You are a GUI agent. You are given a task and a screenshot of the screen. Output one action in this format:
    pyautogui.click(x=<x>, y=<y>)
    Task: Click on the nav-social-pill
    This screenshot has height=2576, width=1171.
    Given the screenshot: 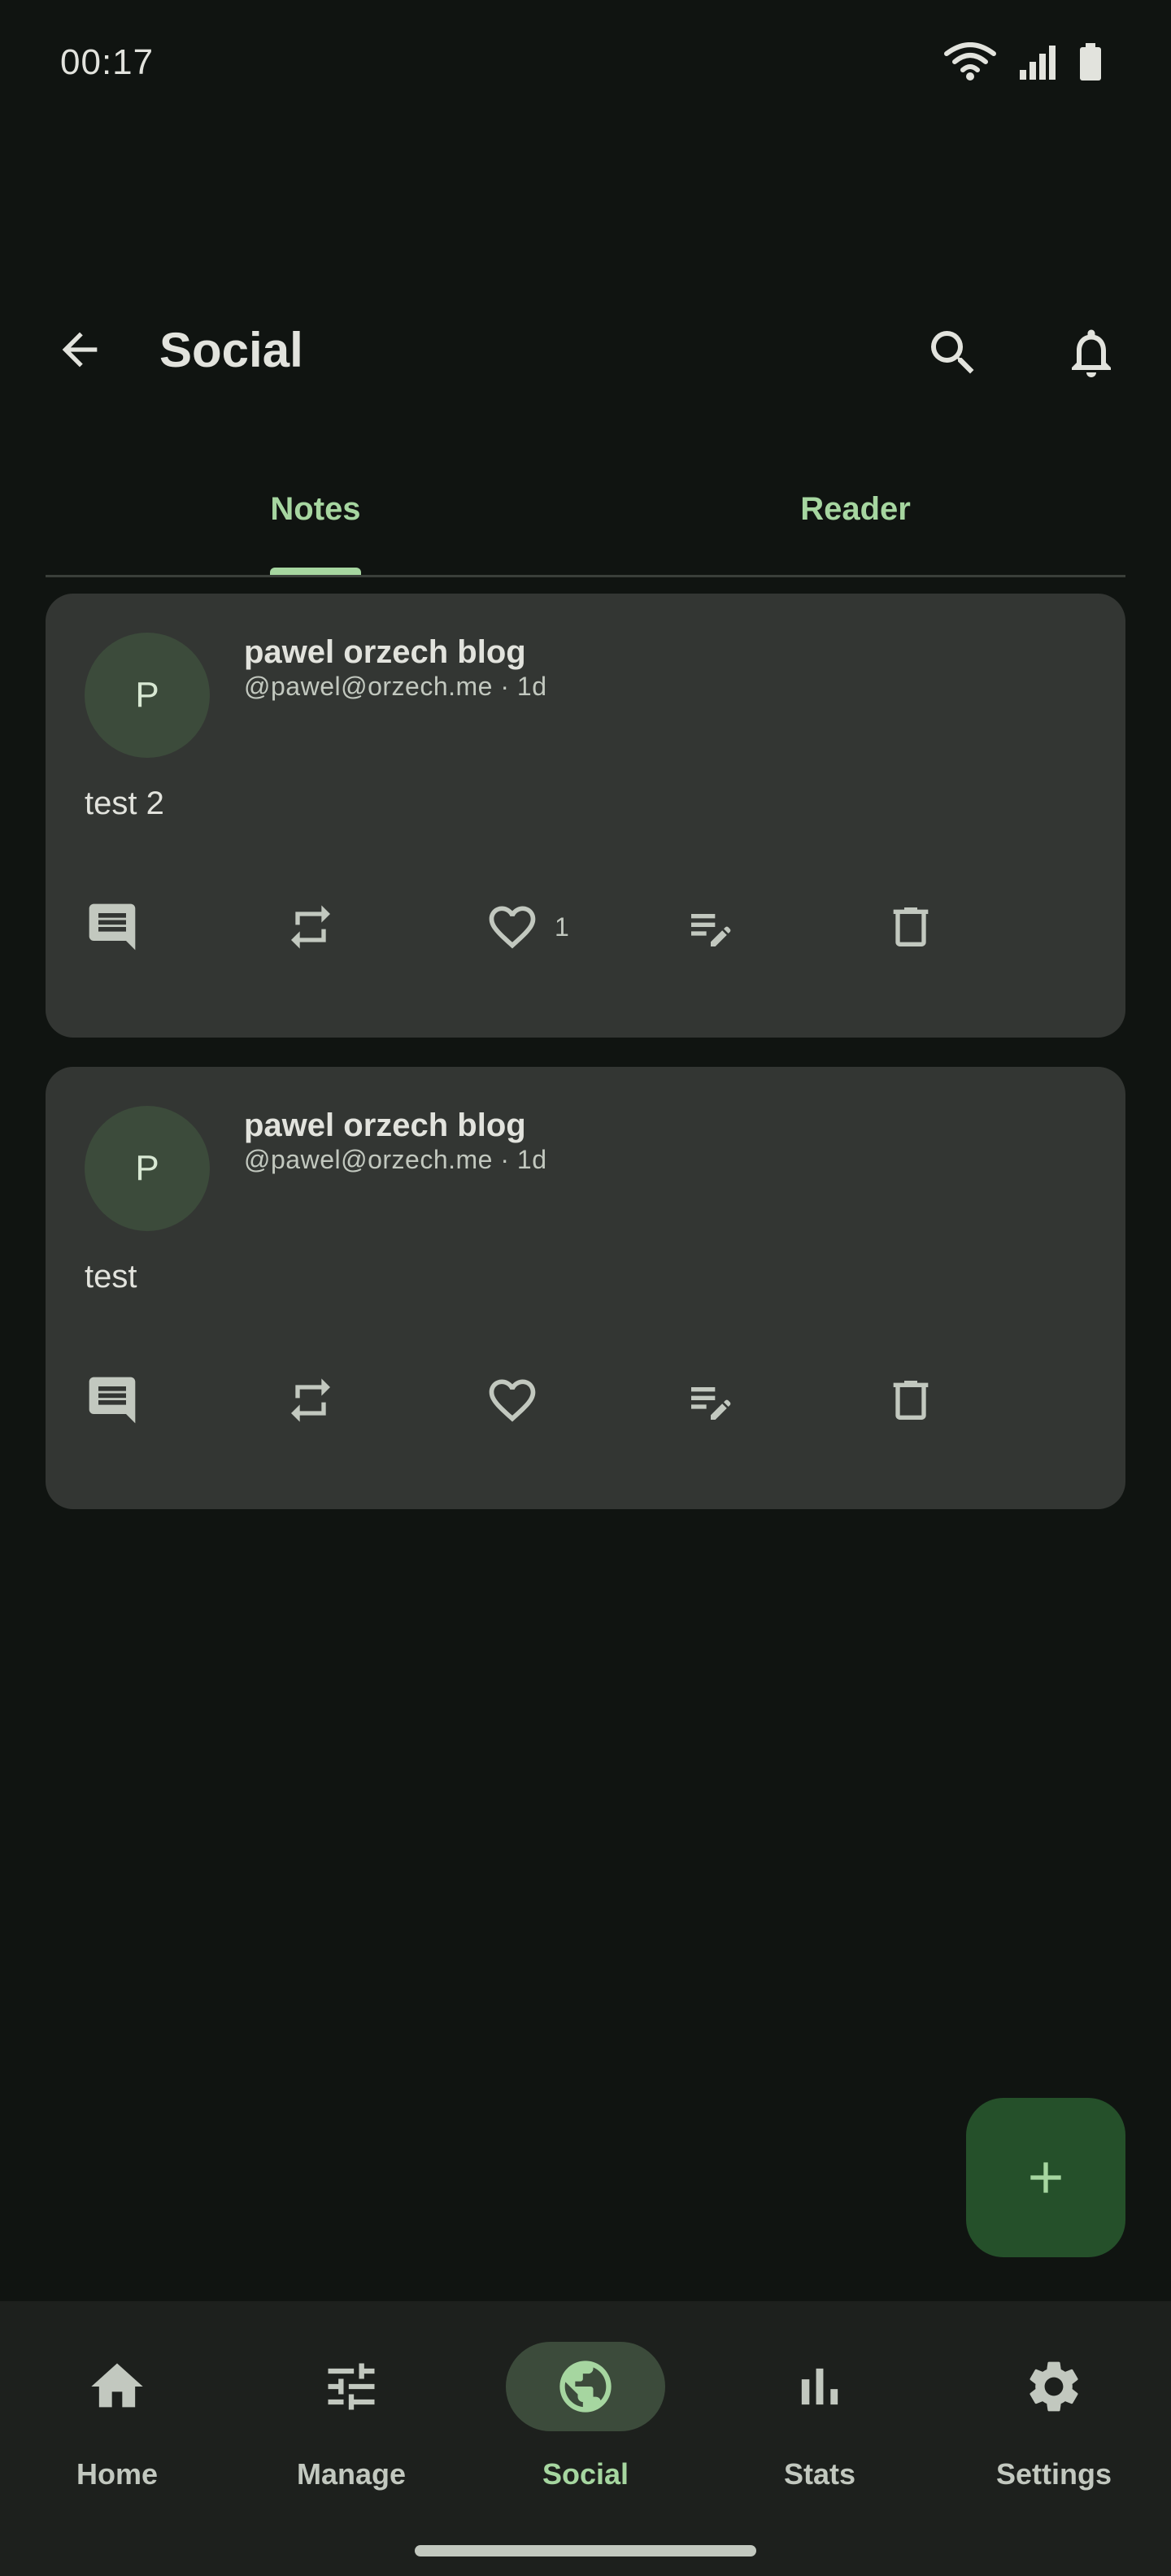 What is the action you would take?
    pyautogui.click(x=585, y=2387)
    